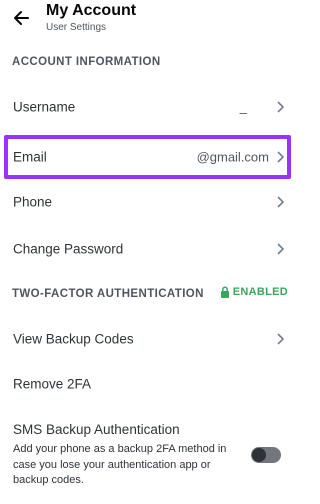 This screenshot has height=504, width=320. What do you see at coordinates (68, 249) in the screenshot?
I see `change-password-label: Change Password` at bounding box center [68, 249].